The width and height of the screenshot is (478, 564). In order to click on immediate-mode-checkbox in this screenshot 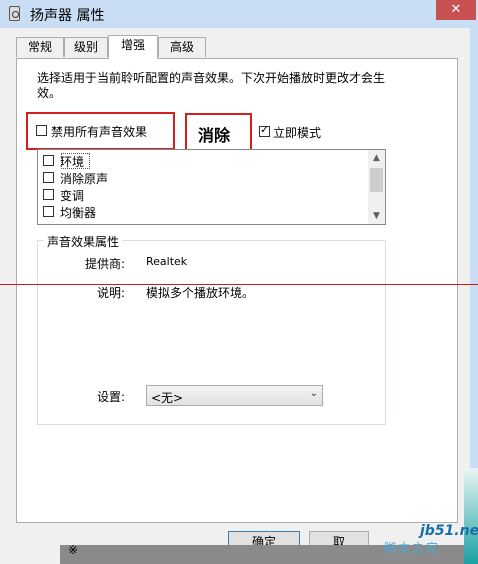, I will do `click(264, 130)`.